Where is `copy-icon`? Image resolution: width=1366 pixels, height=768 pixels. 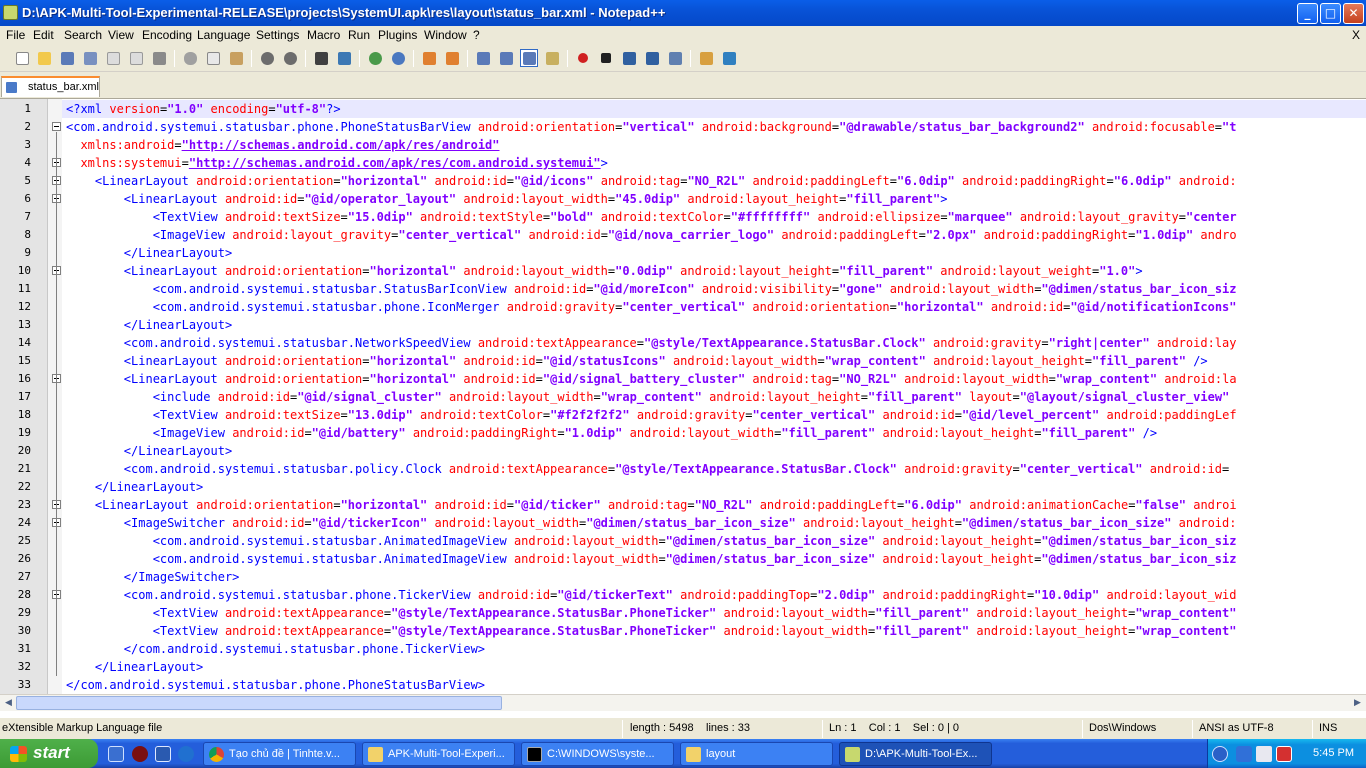
copy-icon is located at coordinates (213, 58).